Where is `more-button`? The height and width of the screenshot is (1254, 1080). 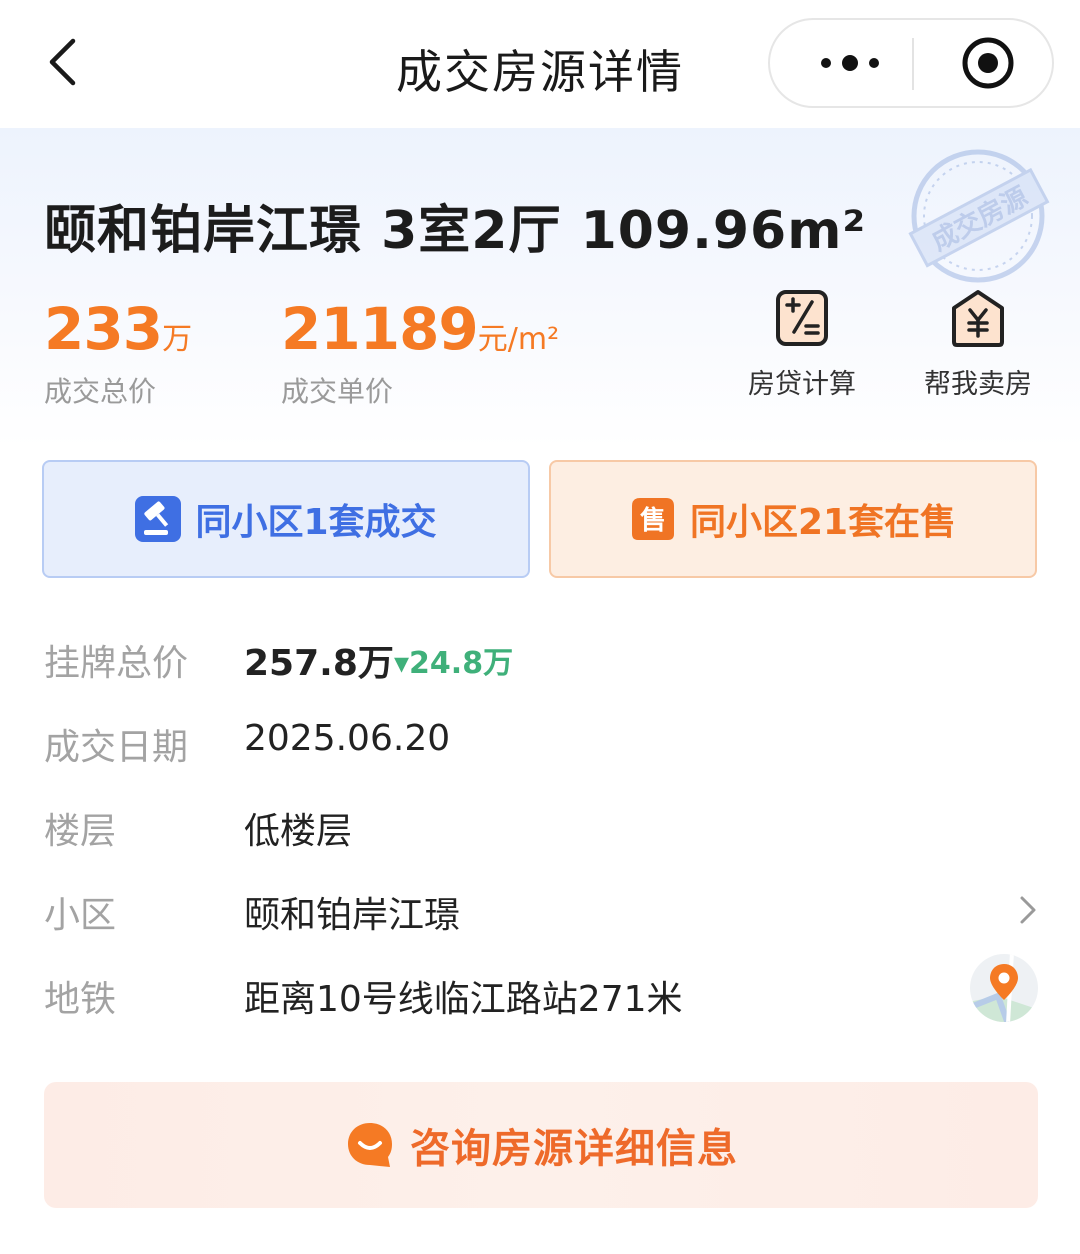 more-button is located at coordinates (850, 63).